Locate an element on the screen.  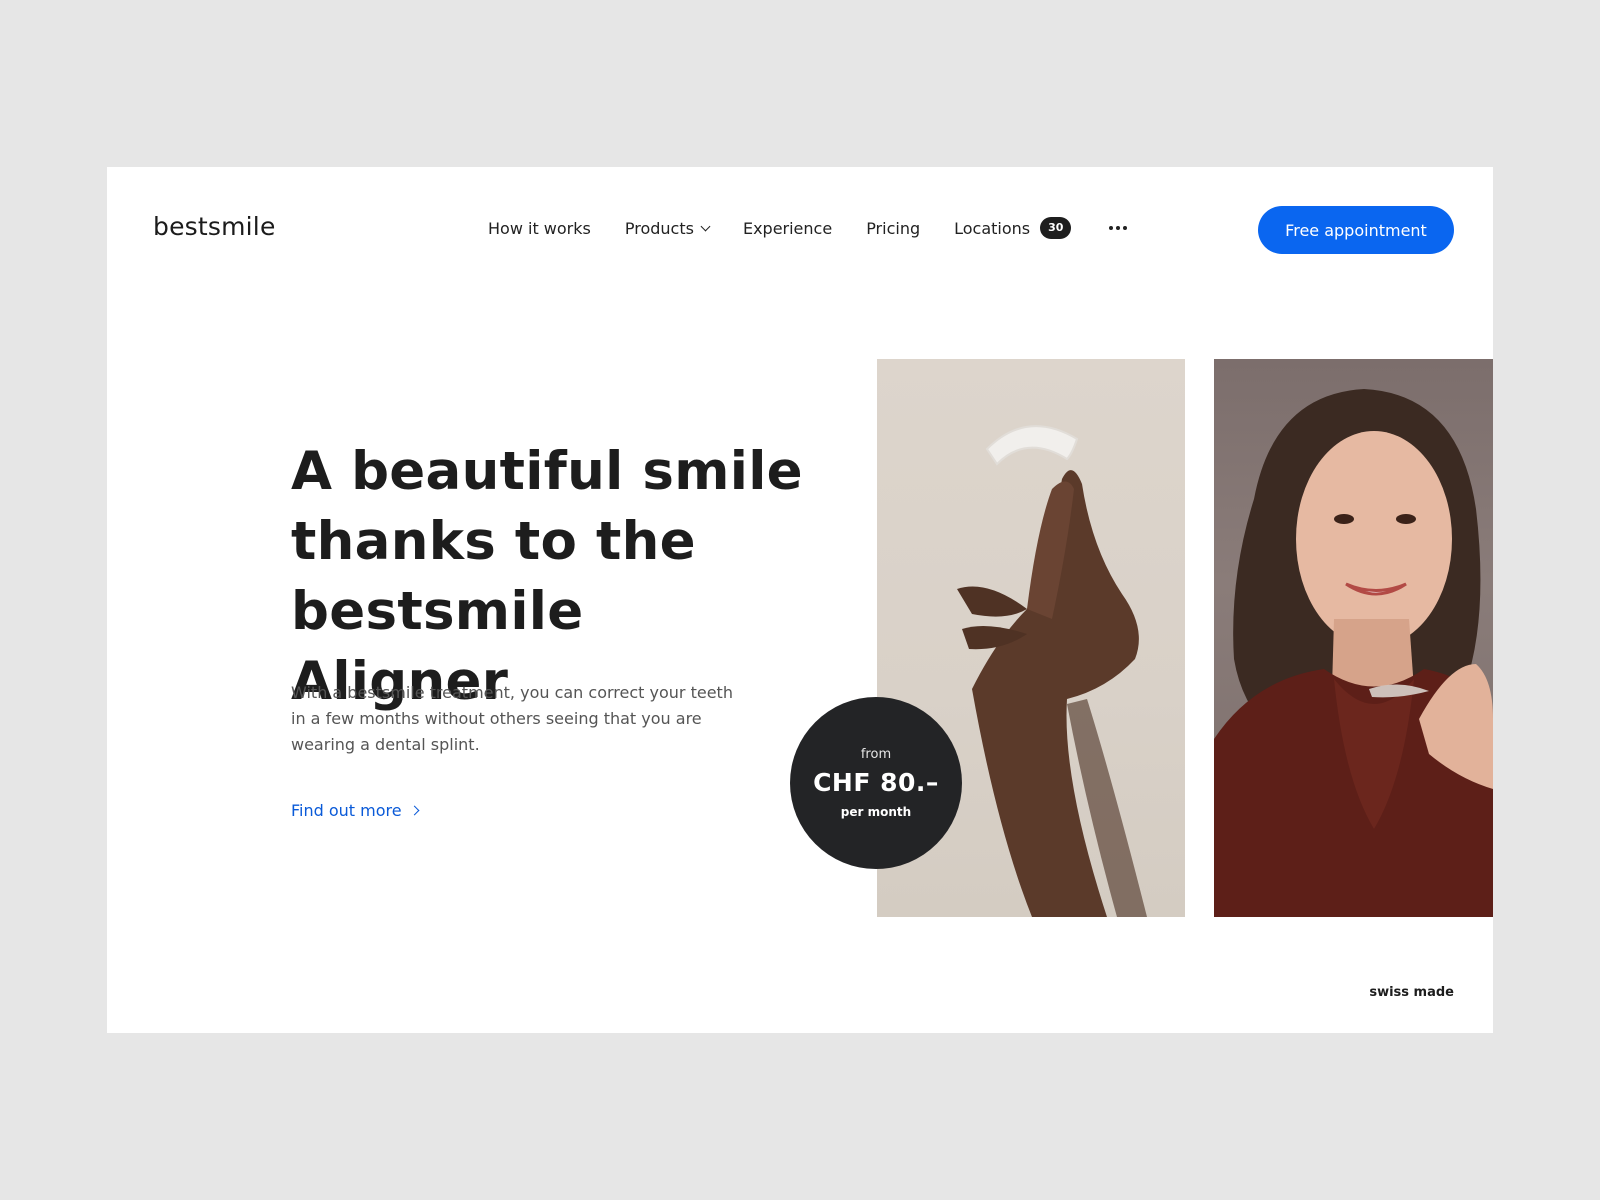
price-circle: from CHF 80.– per month is located at coordinates (876, 783).